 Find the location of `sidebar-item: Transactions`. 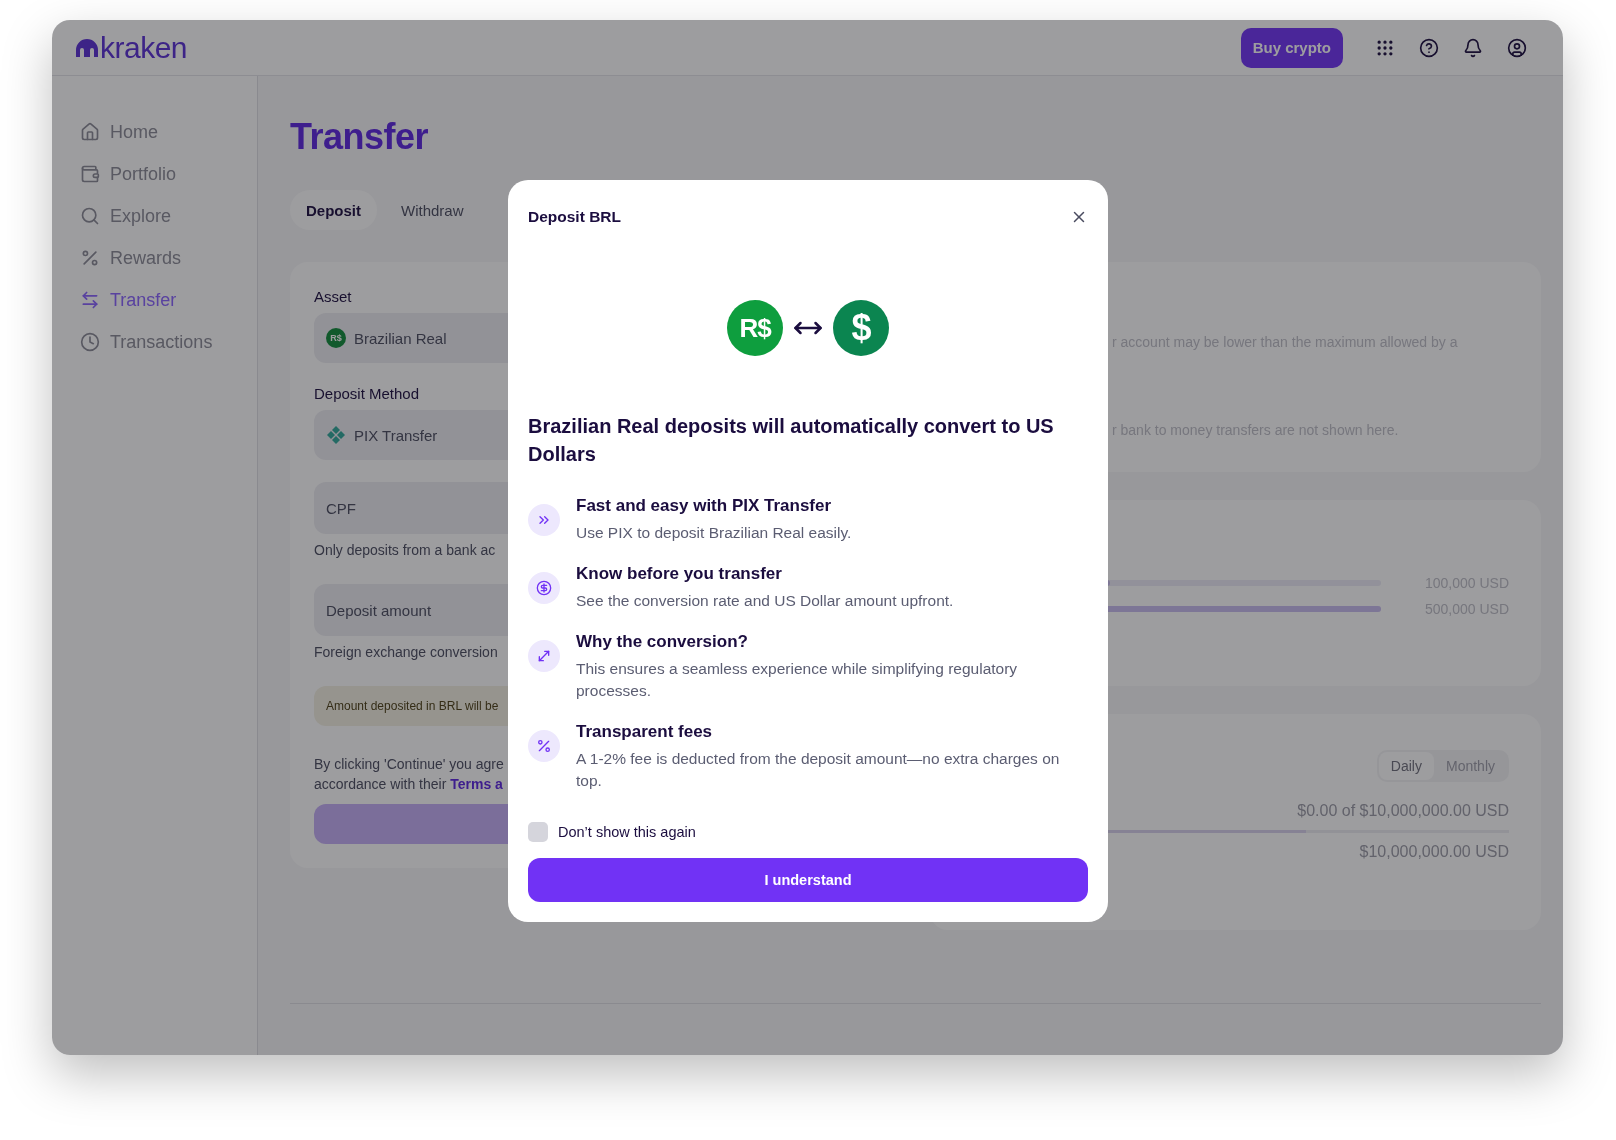

sidebar-item: Transactions is located at coordinates (168, 342).